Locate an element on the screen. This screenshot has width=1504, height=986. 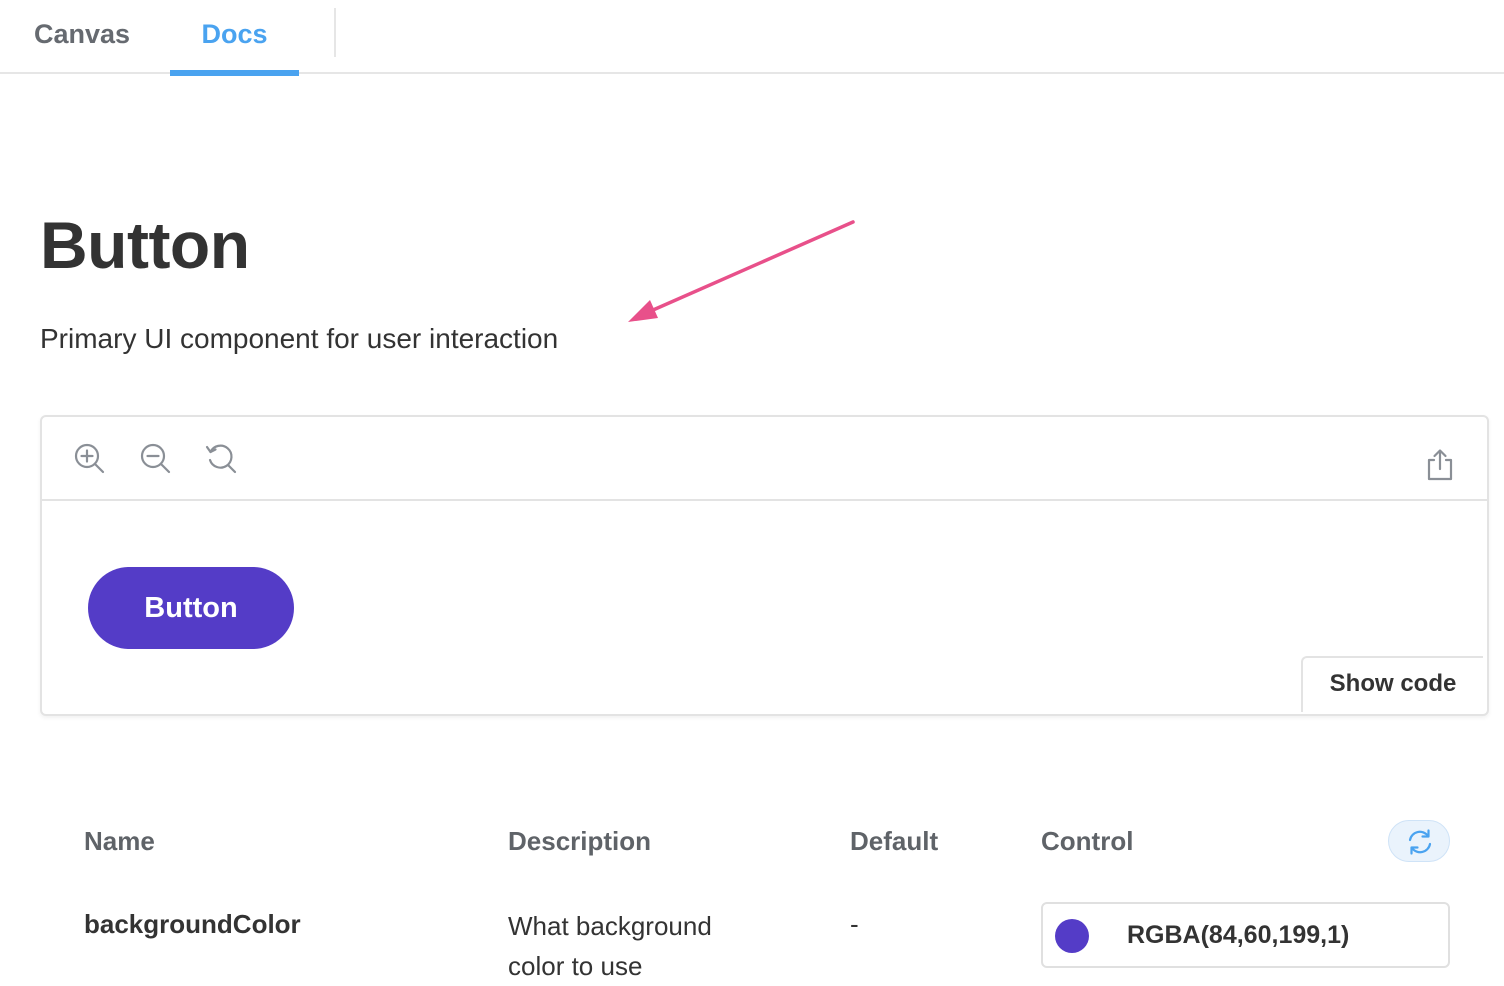
reset-controls-button is located at coordinates (1419, 841).